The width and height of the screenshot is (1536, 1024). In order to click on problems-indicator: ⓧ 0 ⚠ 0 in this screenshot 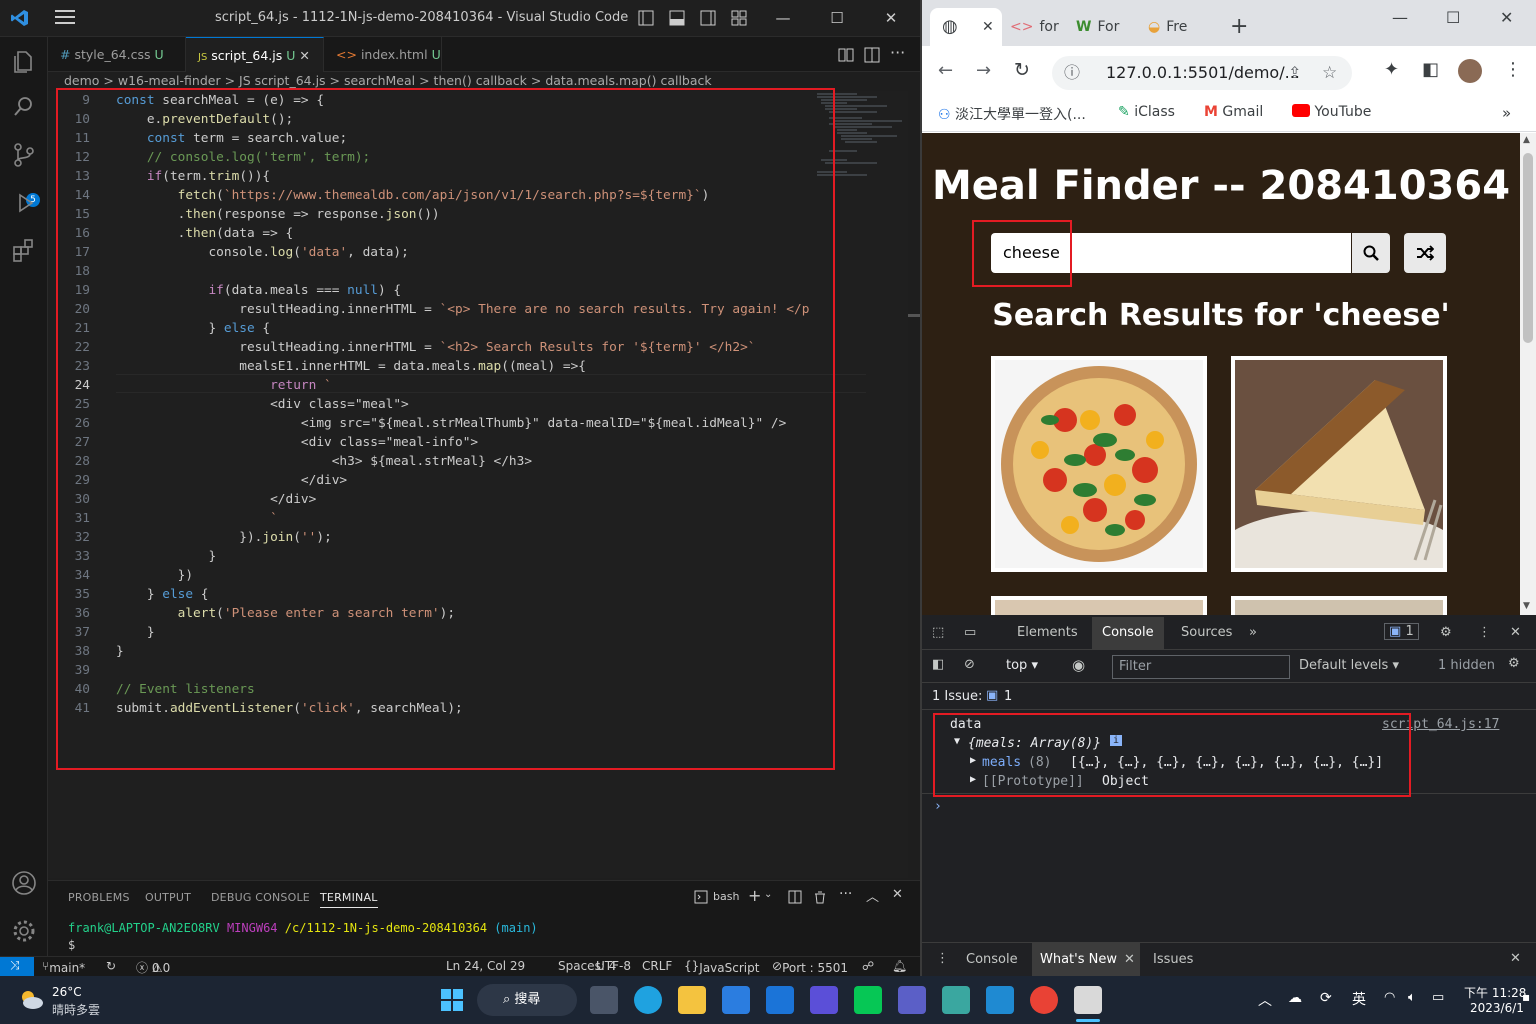, I will do `click(153, 967)`.